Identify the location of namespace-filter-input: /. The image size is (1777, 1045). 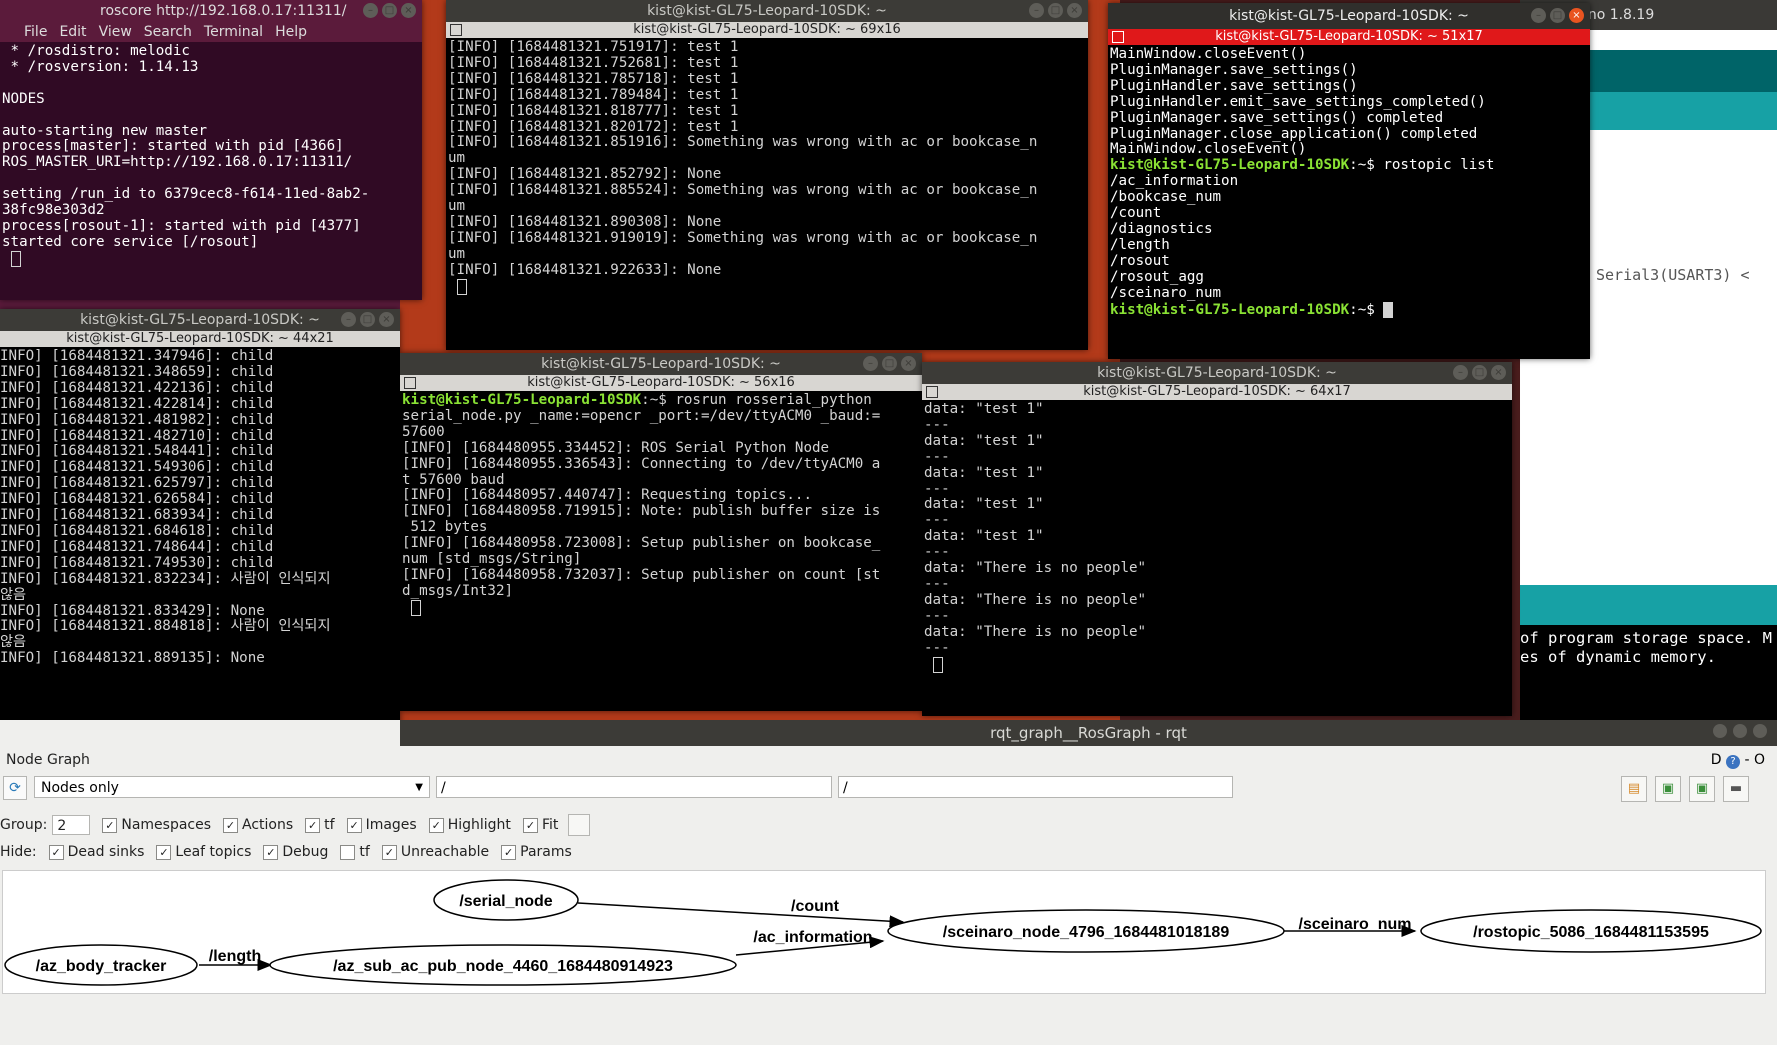
(634, 787).